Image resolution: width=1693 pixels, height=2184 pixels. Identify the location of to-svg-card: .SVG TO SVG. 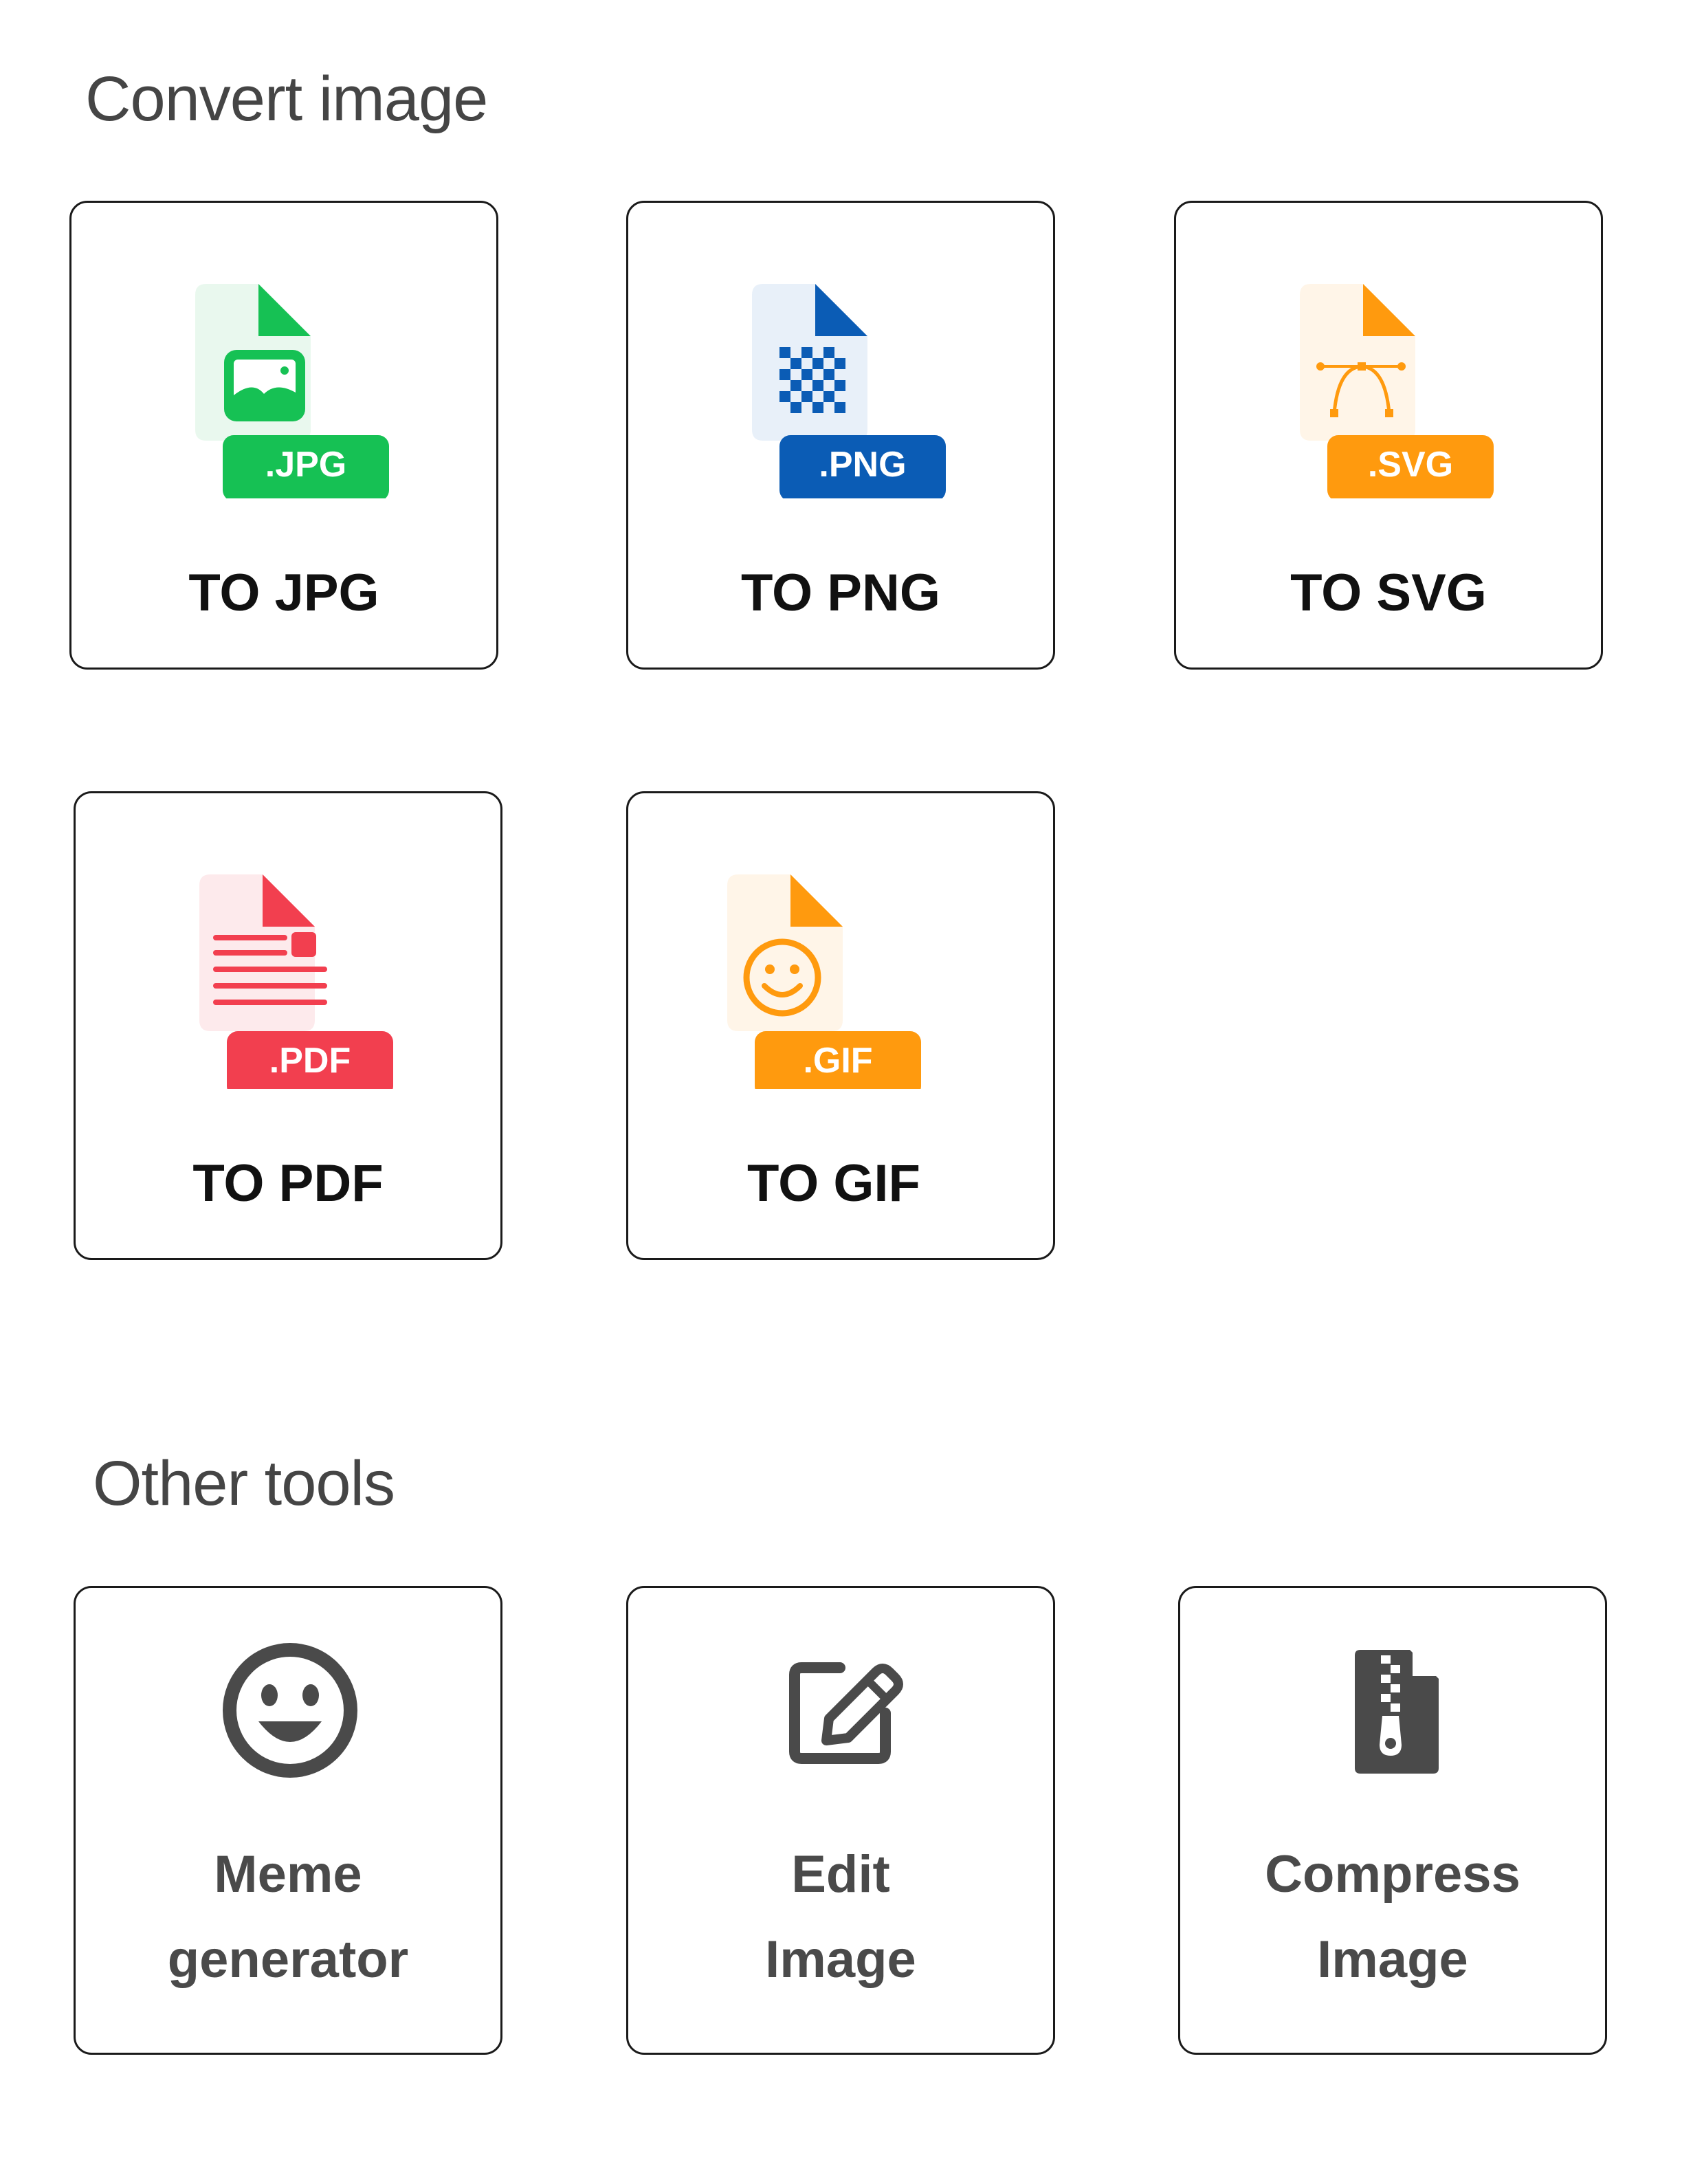
(1389, 435).